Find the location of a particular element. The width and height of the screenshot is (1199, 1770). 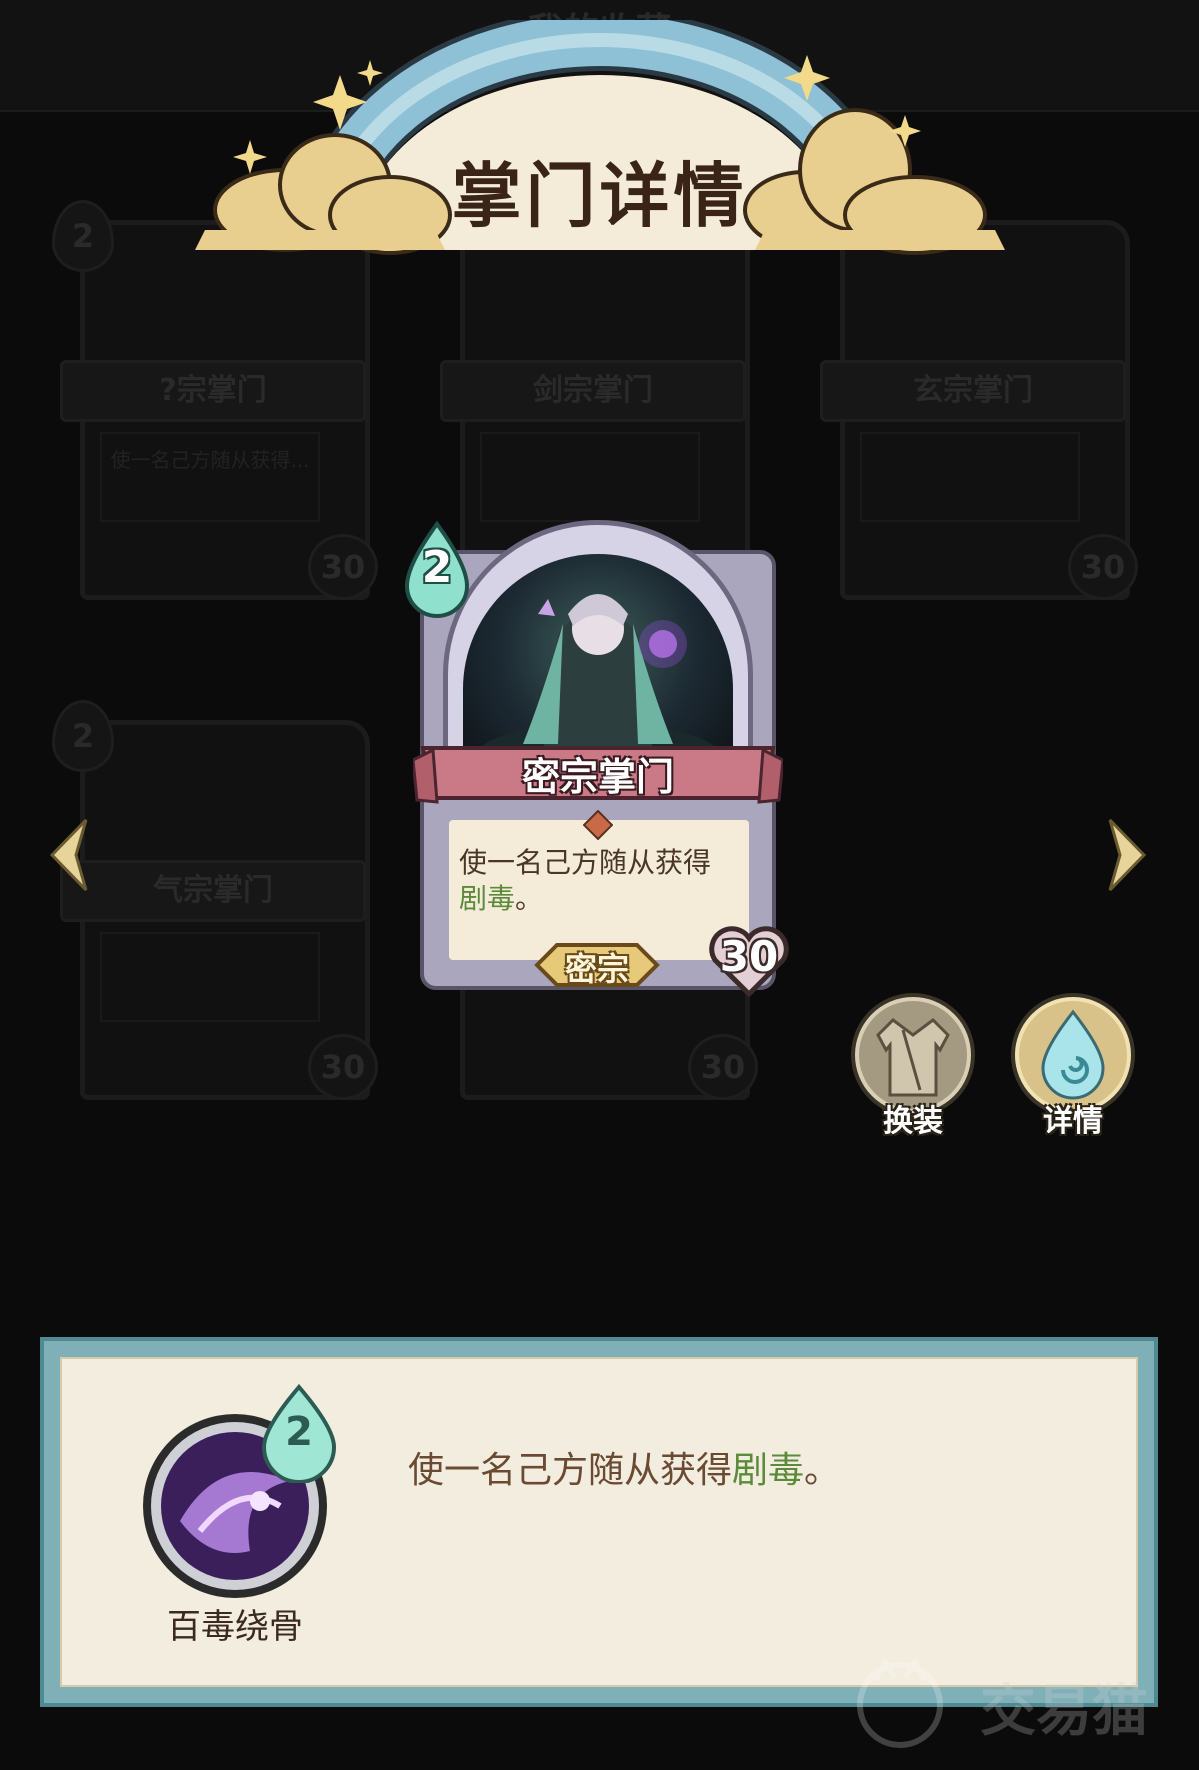

change-outfit-label: 换装 is located at coordinates (913, 1121).